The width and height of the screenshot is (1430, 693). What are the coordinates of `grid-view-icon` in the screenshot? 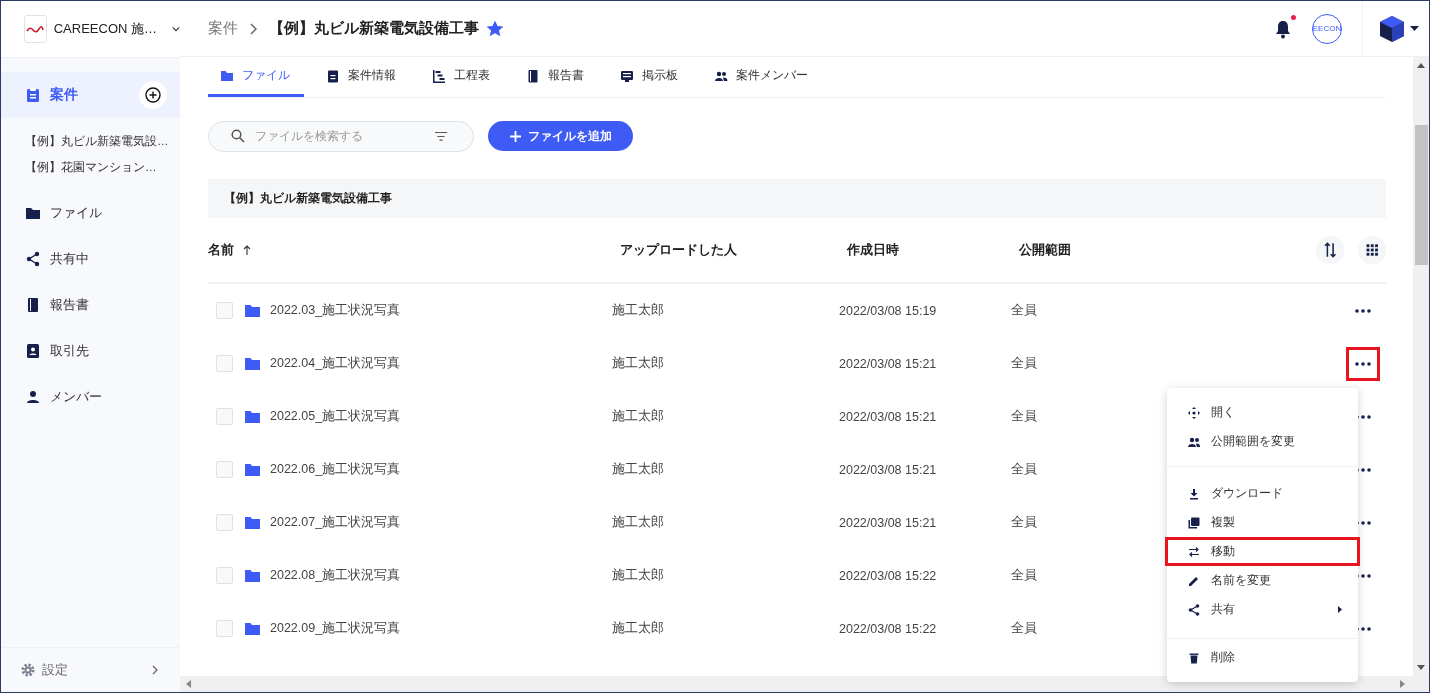 It's located at (1371, 250).